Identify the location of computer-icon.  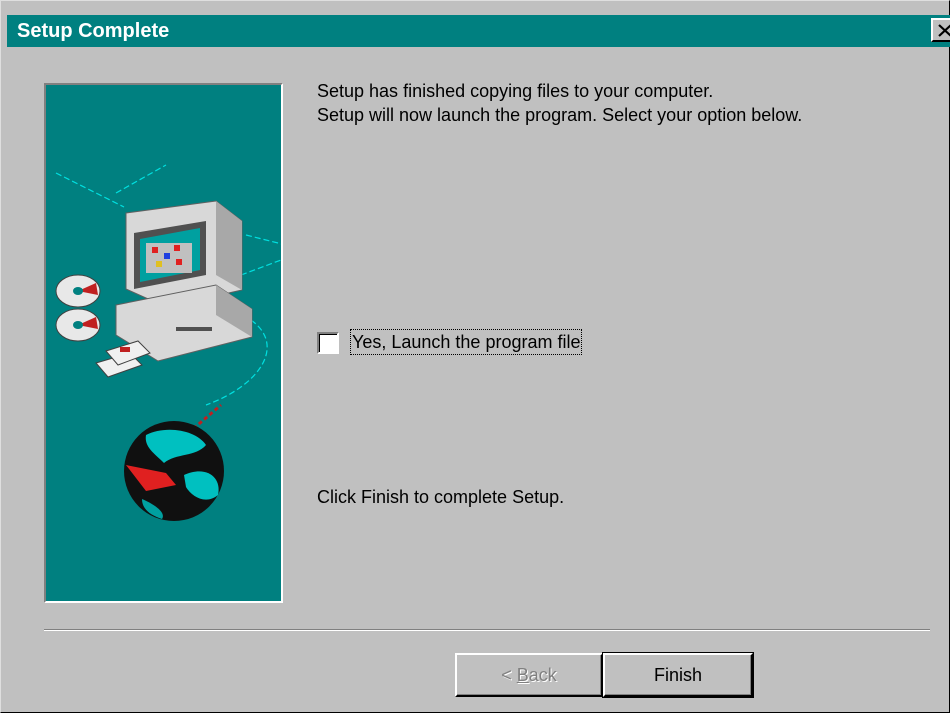
(184, 281).